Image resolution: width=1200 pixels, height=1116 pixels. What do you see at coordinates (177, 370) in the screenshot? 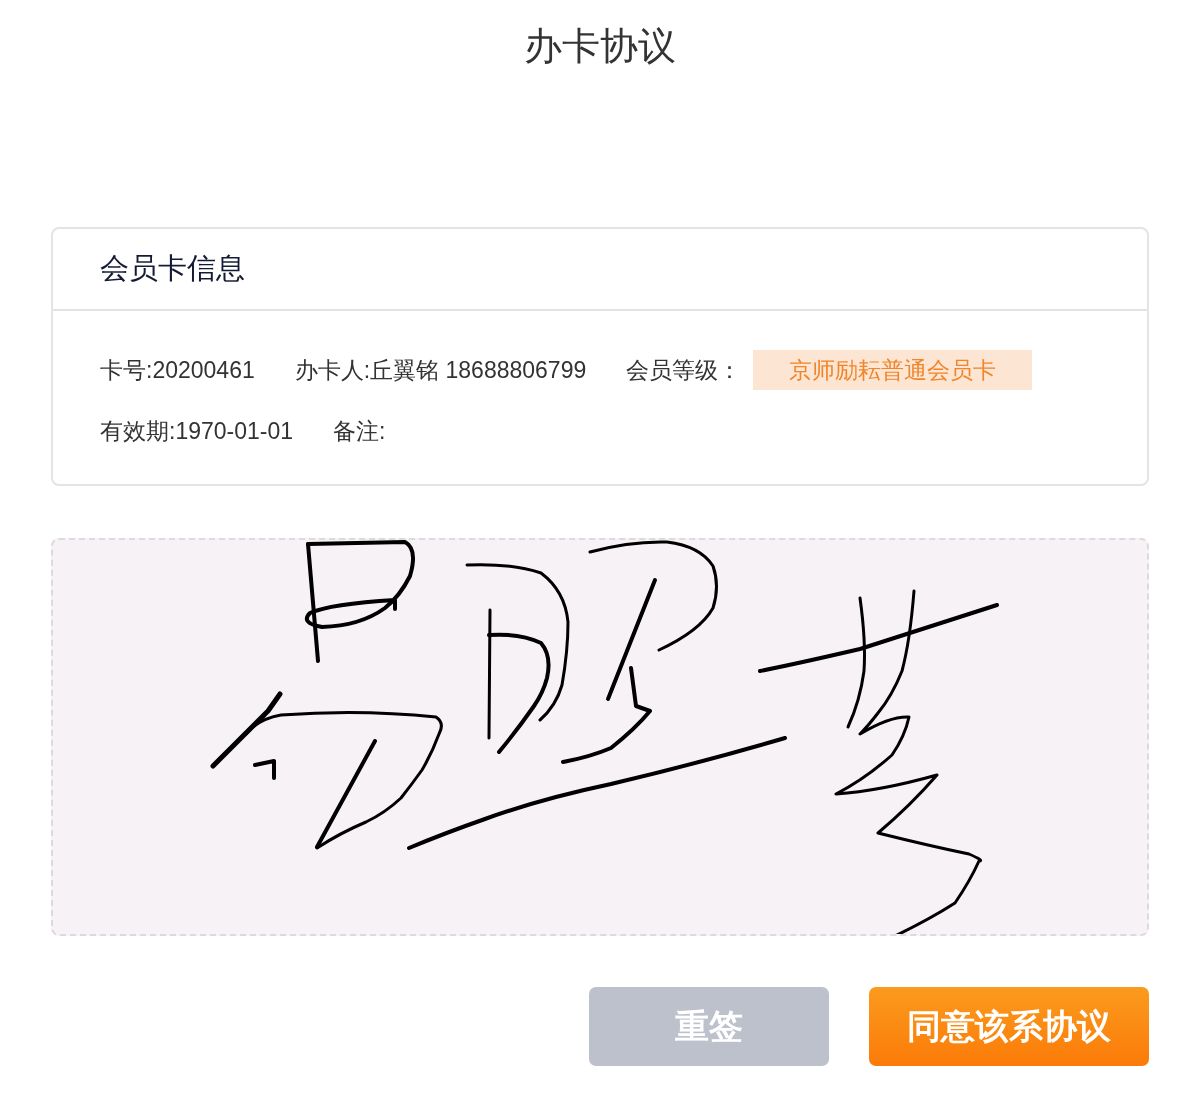
I see `info-text: 卡号:20200461` at bounding box center [177, 370].